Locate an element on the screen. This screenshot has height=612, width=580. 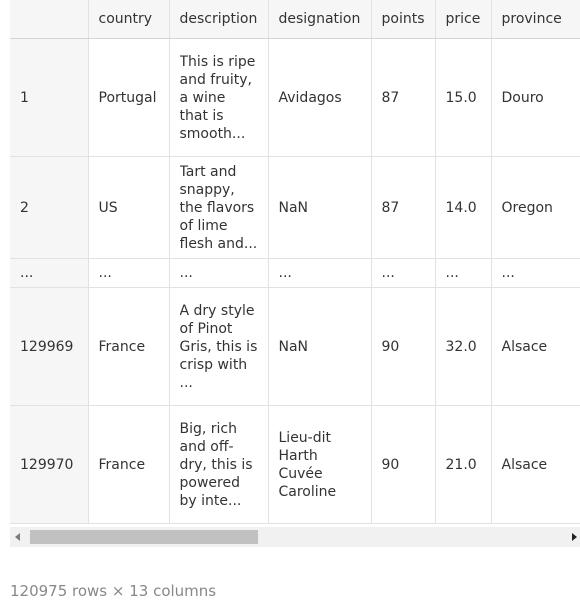
cell-designation: Avidagos is located at coordinates (320, 97).